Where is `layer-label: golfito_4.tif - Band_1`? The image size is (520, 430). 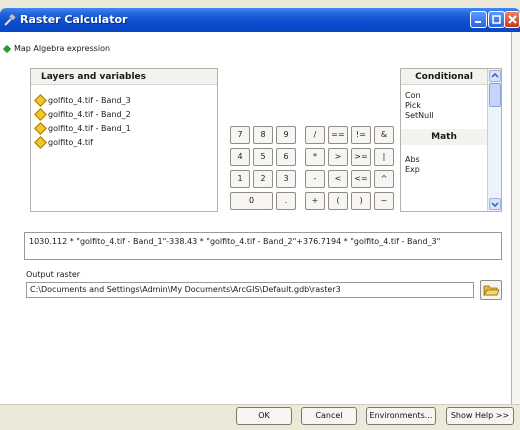
layer-label: golfito_4.tif - Band_1 is located at coordinates (89, 128).